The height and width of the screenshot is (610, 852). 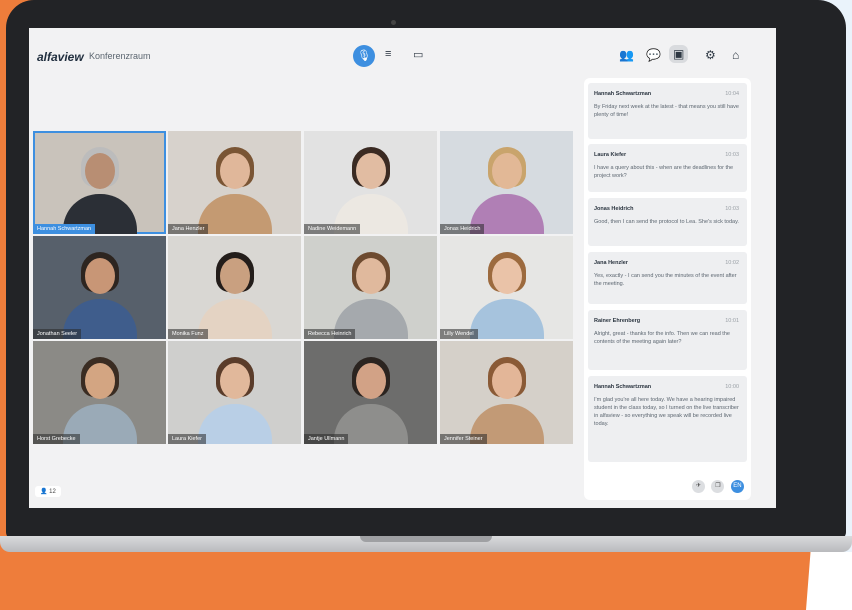 I want to click on screen-share-button: ▭, so click(x=418, y=54).